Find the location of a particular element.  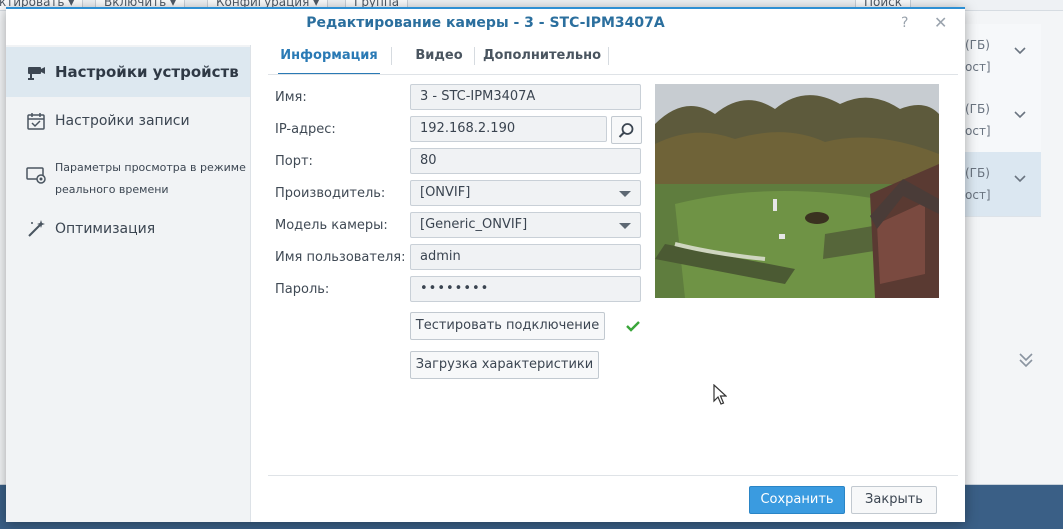

sidebar-item-optimization: Оптимизация is located at coordinates (128, 230).